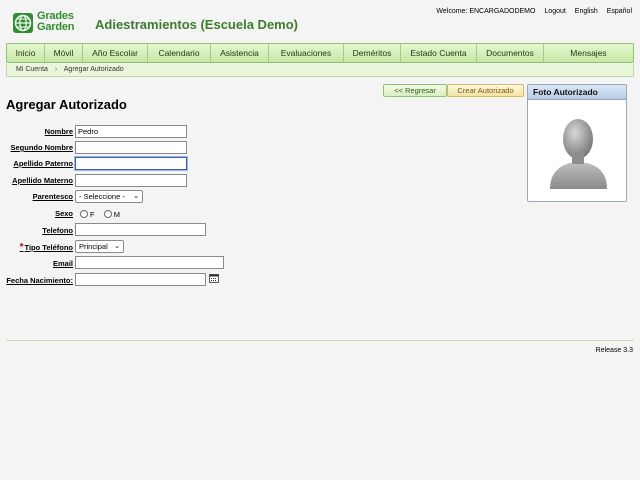  What do you see at coordinates (62, 263) in the screenshot?
I see `email-label: Email` at bounding box center [62, 263].